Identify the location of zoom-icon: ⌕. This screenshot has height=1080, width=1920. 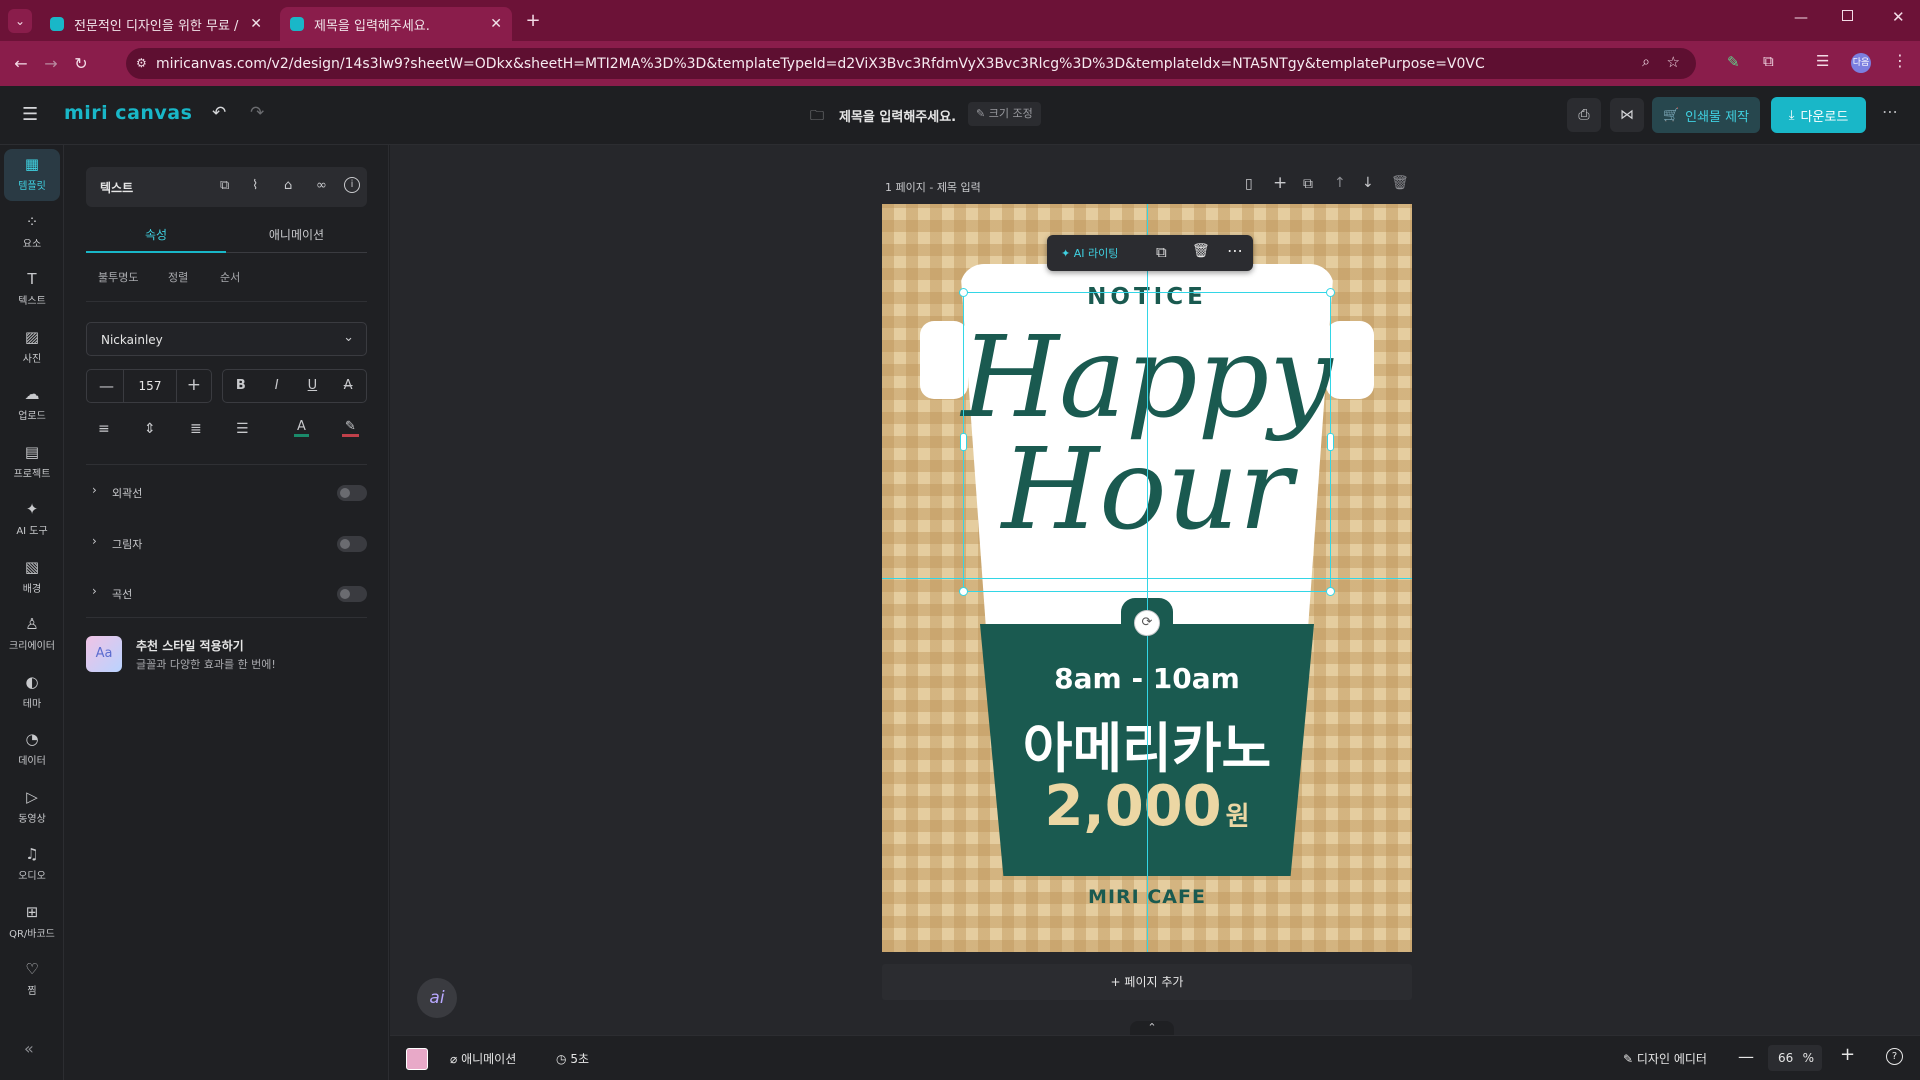
(1646, 62).